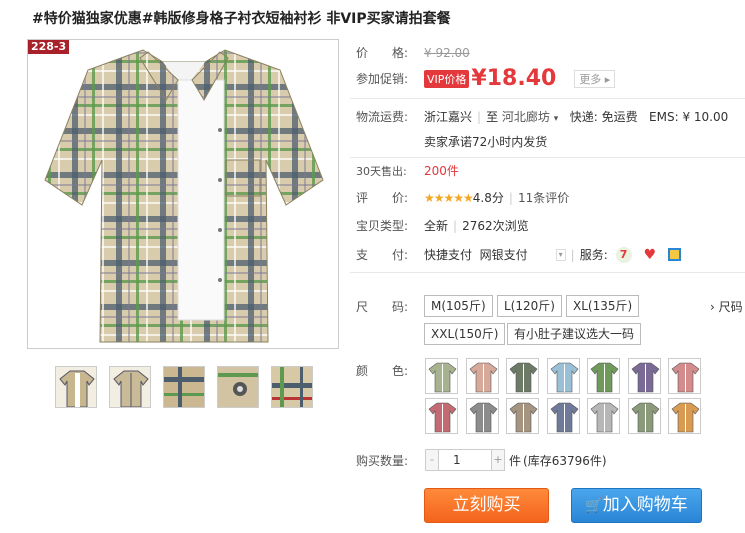  Describe the element at coordinates (441, 171) in the screenshot. I see `sales-count: 200件` at that location.